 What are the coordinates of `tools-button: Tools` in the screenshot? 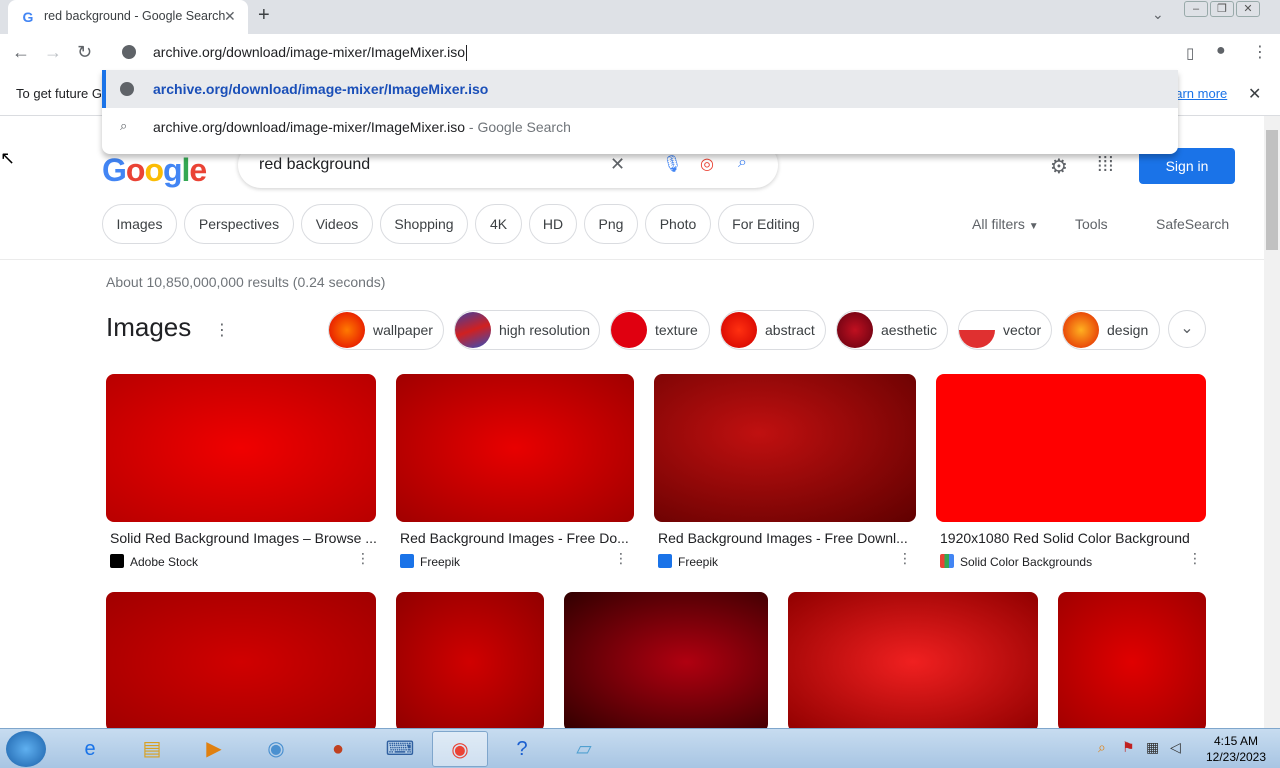 It's located at (1091, 224).